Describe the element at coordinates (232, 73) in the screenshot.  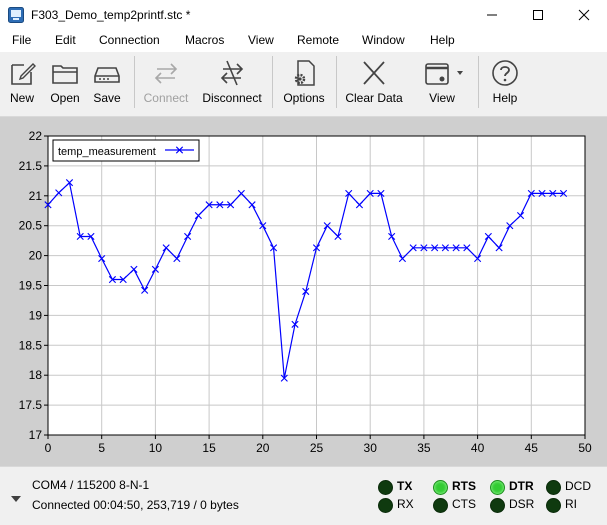
I see `disconnect-arrows-icon` at that location.